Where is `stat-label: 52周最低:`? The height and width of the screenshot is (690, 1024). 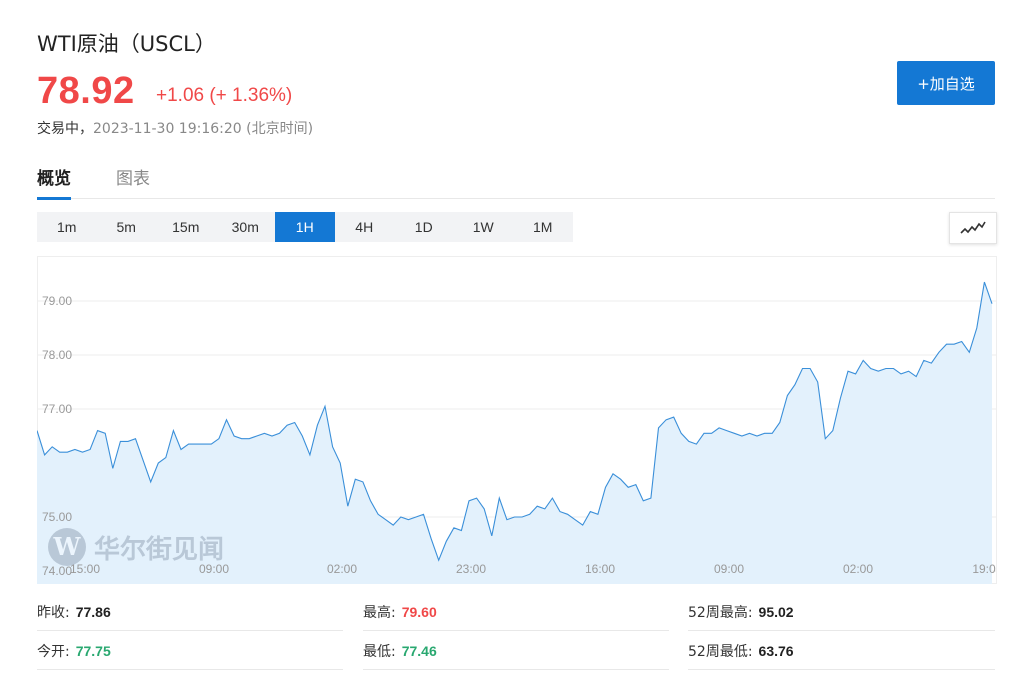
stat-label: 52周最低: is located at coordinates (720, 652).